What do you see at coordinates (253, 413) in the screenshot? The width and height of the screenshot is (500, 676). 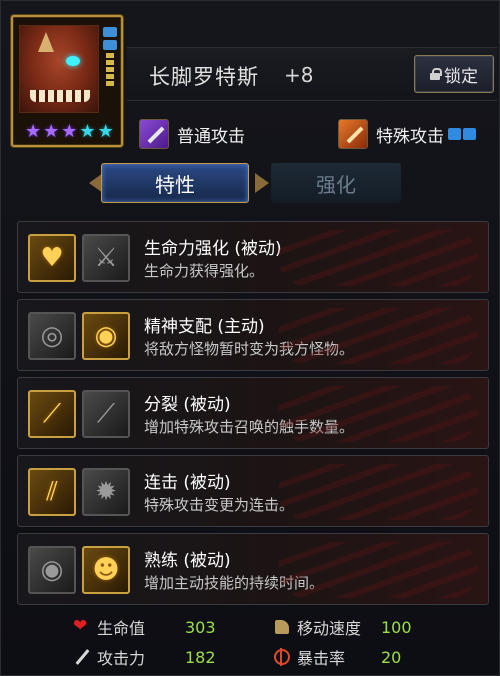 I see `trait-item: ⟋ ⟋ 分裂 (被动) 增加特殊攻击召唤的触手数量。` at bounding box center [253, 413].